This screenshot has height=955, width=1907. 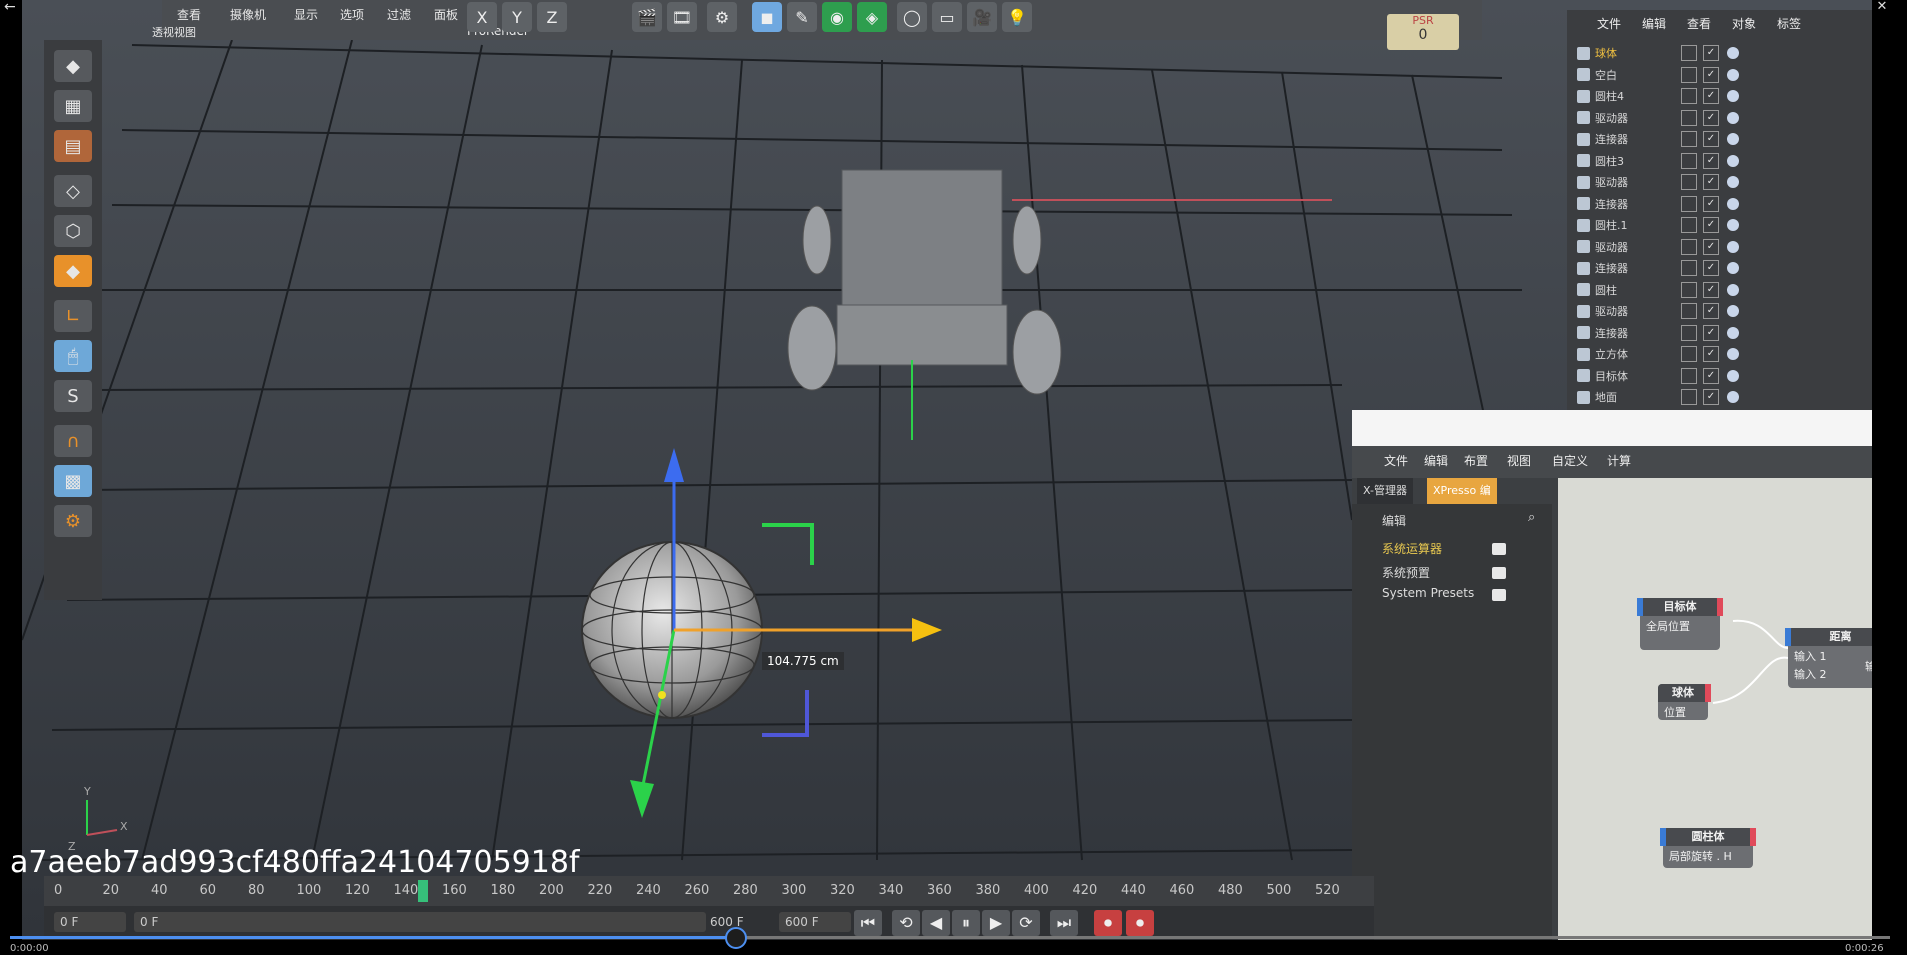 What do you see at coordinates (73, 396) in the screenshot?
I see `snap-s-icon: S` at bounding box center [73, 396].